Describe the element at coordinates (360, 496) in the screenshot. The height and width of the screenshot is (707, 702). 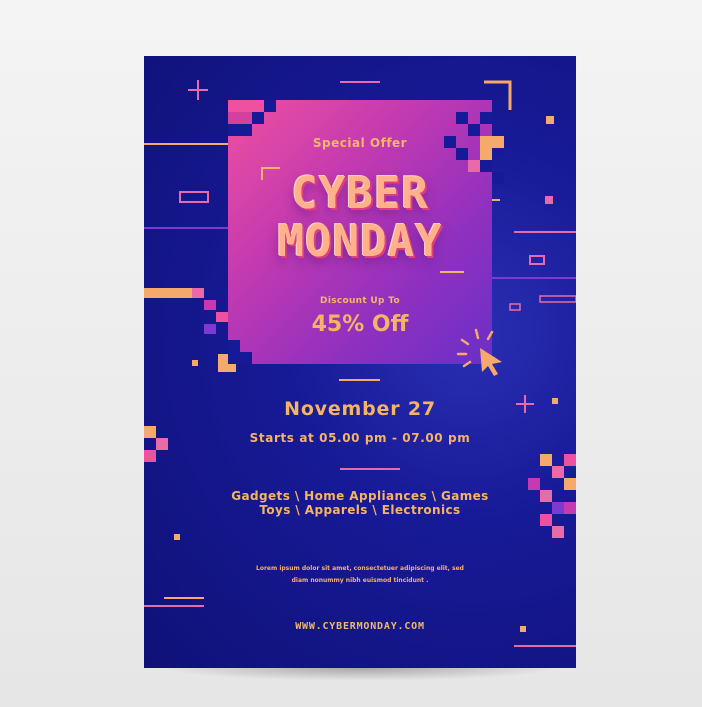
I see `categories-line-1: Gadgets \ Home Appliances \ Games` at that location.